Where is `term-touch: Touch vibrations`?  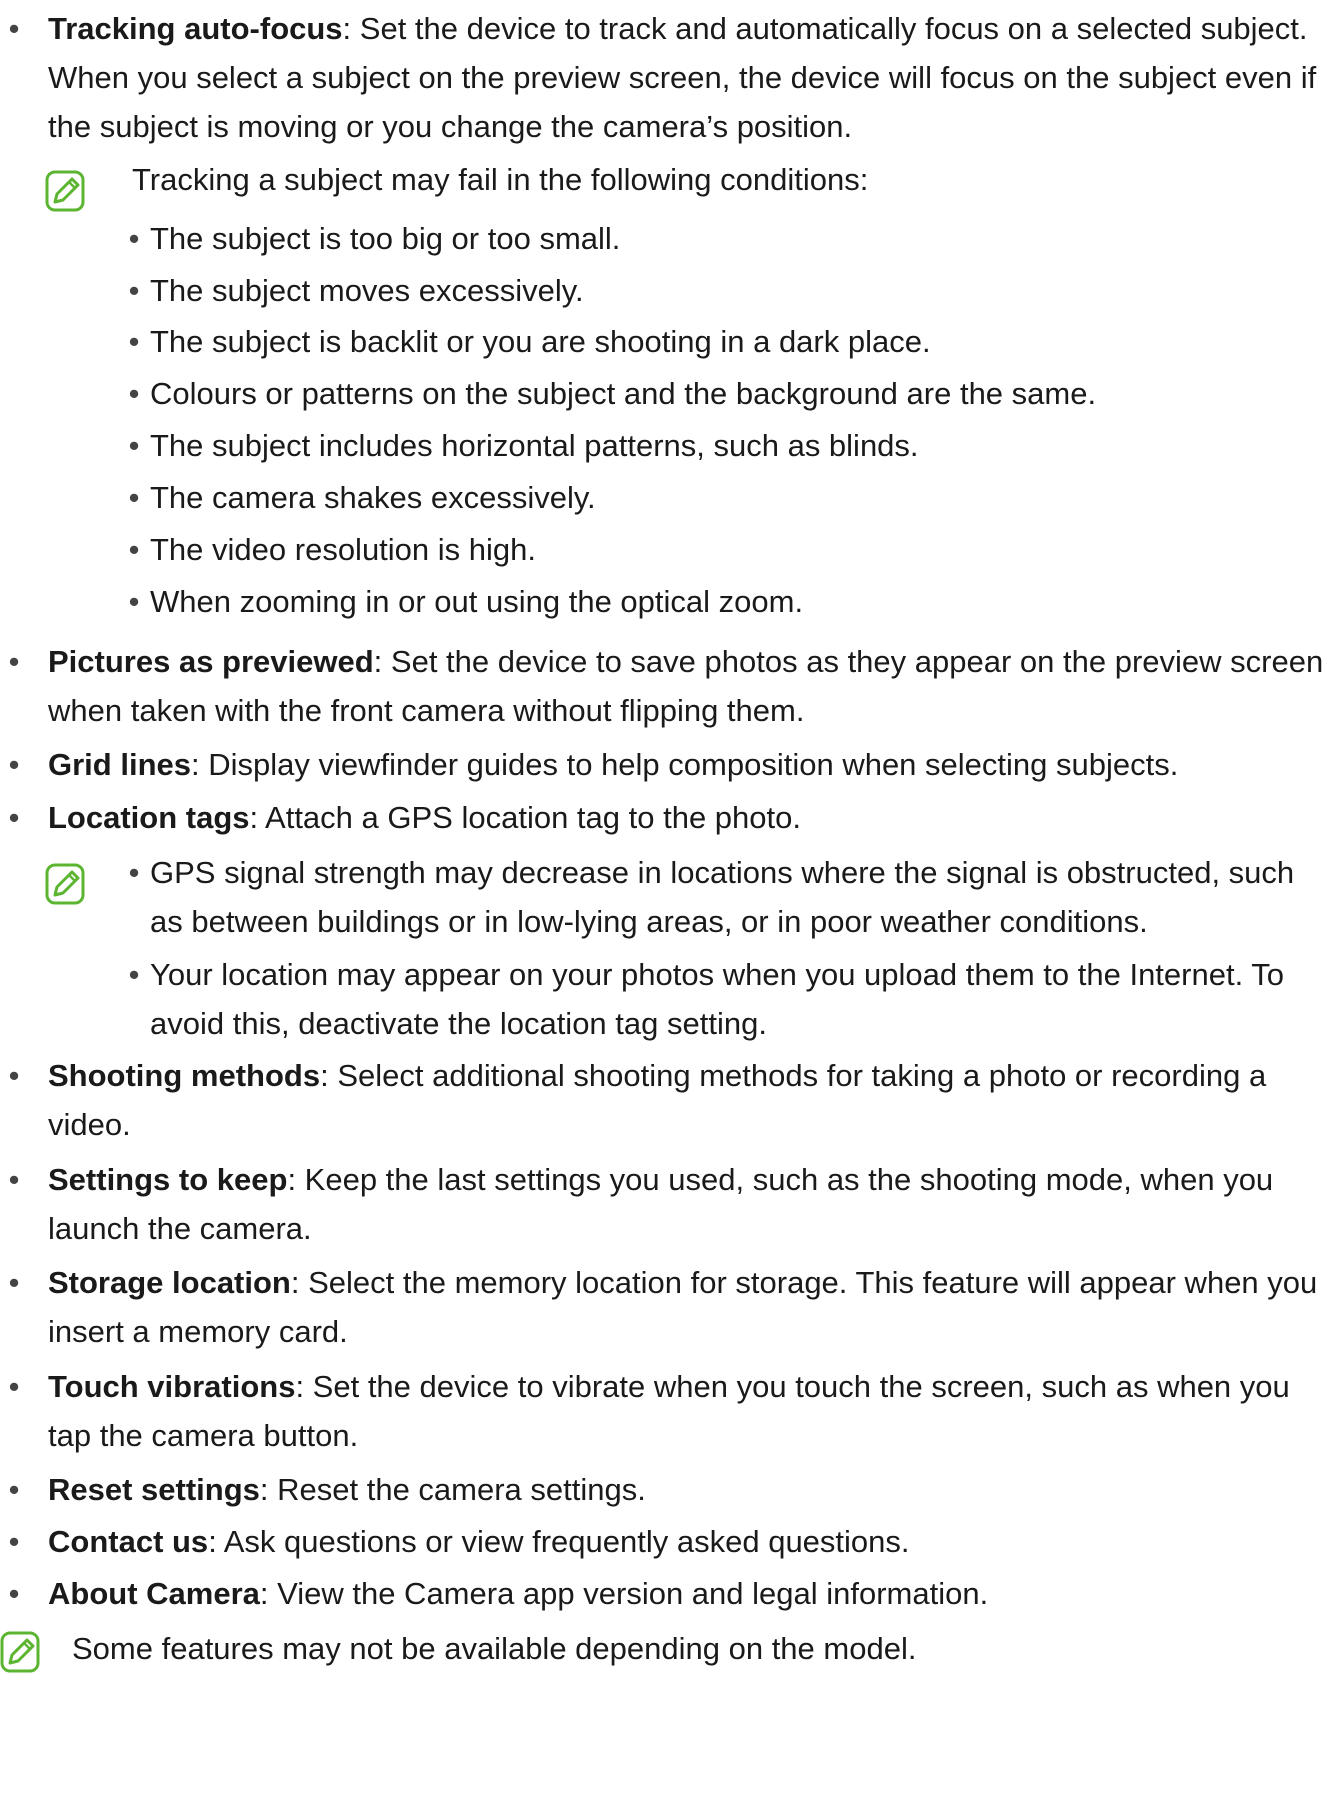
term-touch: Touch vibrations is located at coordinates (172, 1386).